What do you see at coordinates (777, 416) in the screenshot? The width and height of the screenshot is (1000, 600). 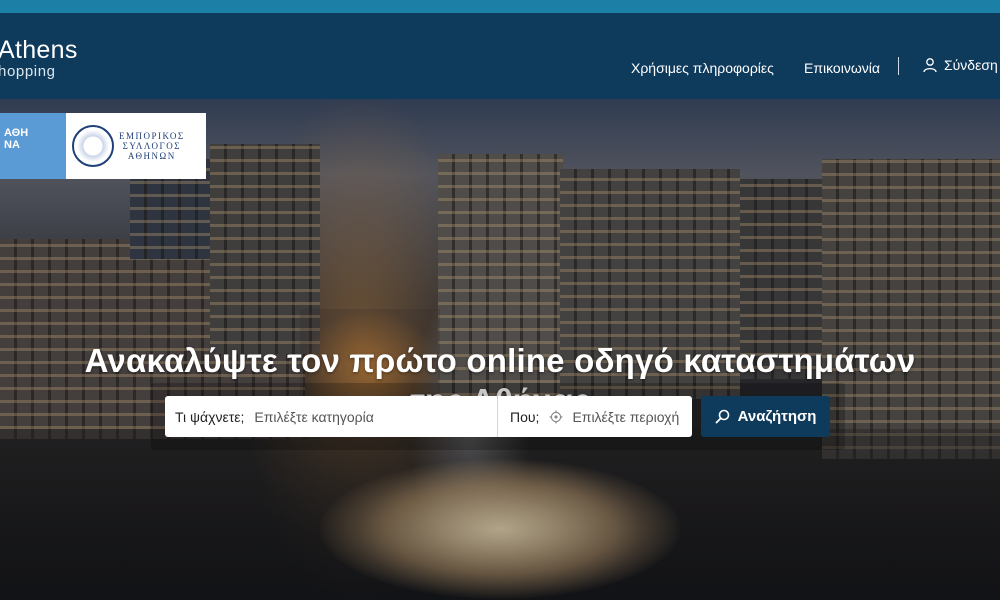 I see `search-button-label: Αναζήτηση` at bounding box center [777, 416].